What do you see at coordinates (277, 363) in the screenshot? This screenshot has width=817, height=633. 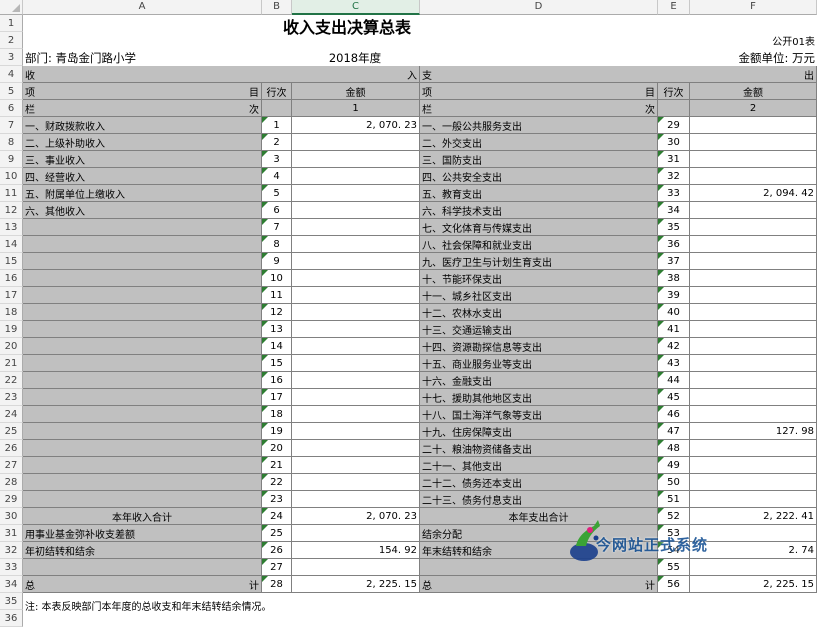 I see `income-rowno-cell: 15` at bounding box center [277, 363].